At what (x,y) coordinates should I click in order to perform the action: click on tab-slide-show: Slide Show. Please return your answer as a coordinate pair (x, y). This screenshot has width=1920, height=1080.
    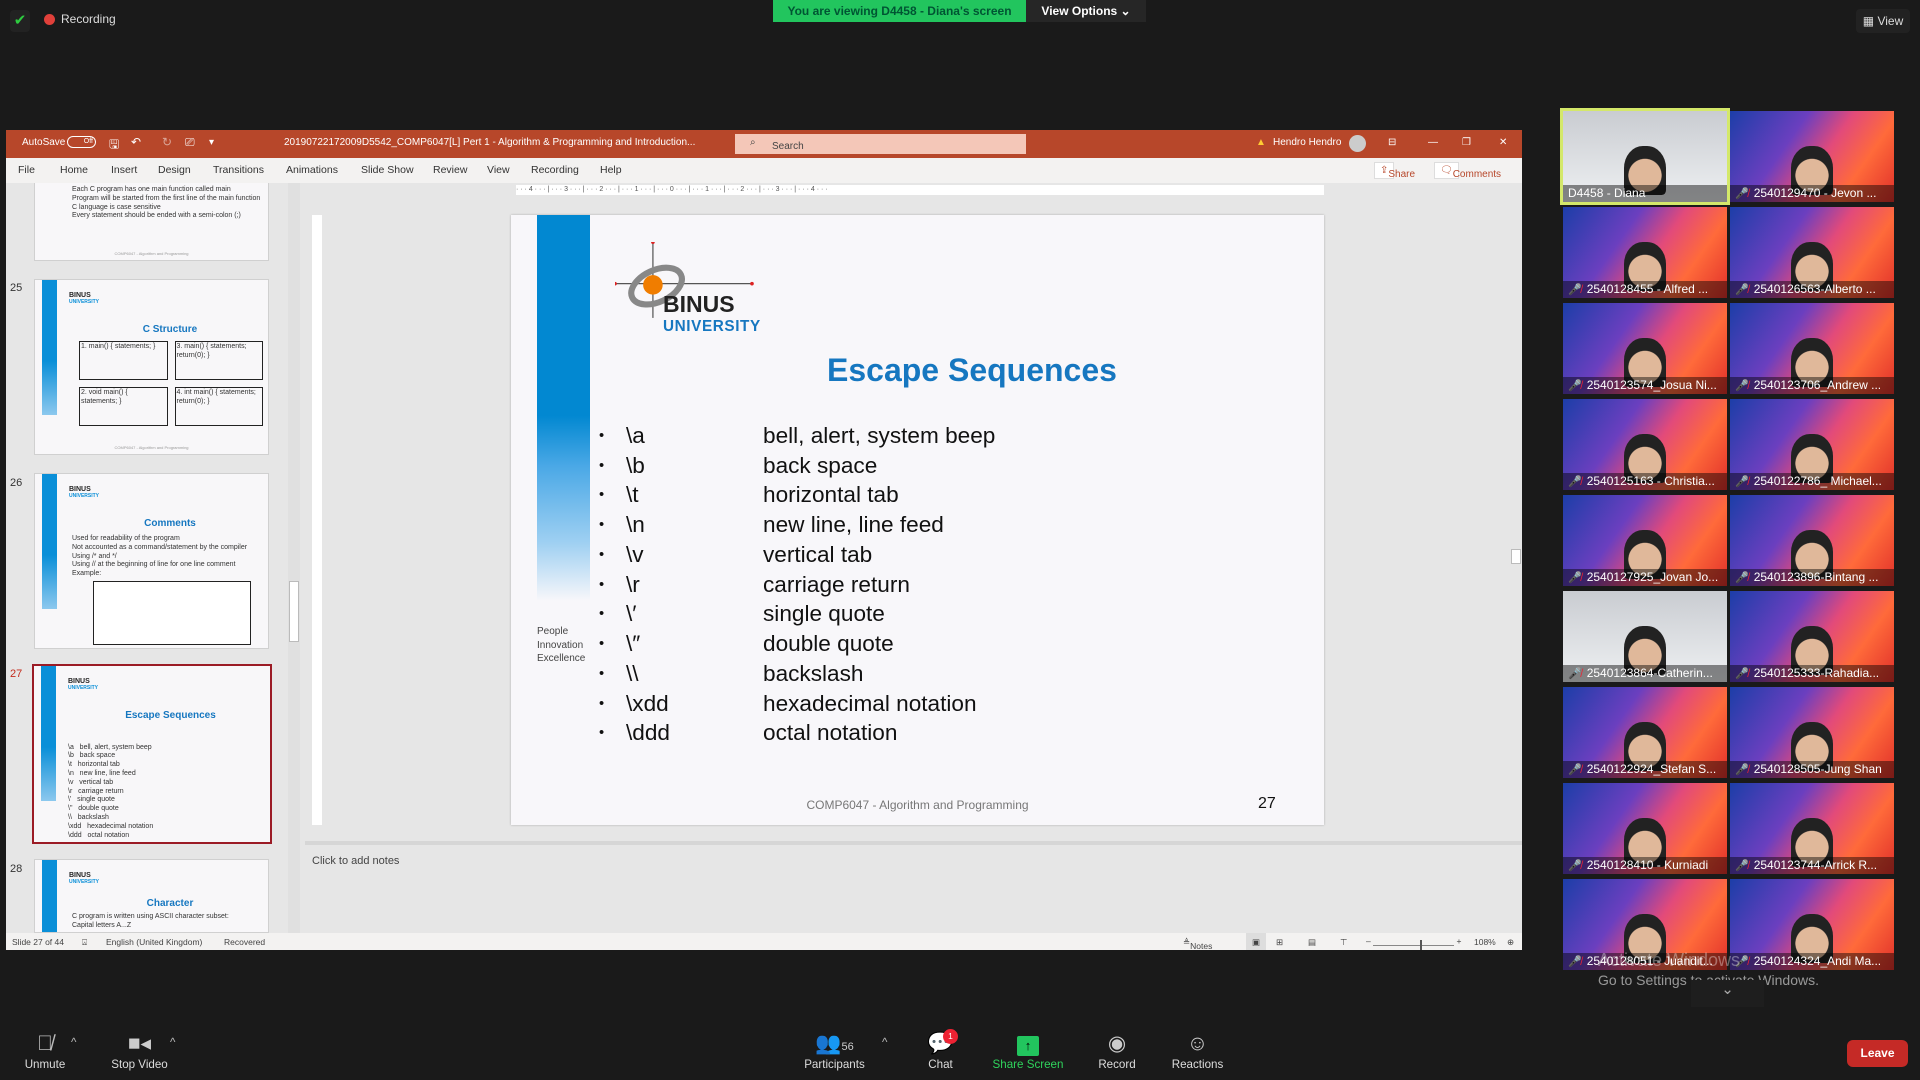
    Looking at the image, I should click on (387, 170).